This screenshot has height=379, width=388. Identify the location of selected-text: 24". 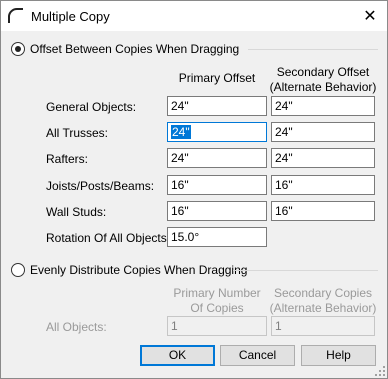
(181, 132).